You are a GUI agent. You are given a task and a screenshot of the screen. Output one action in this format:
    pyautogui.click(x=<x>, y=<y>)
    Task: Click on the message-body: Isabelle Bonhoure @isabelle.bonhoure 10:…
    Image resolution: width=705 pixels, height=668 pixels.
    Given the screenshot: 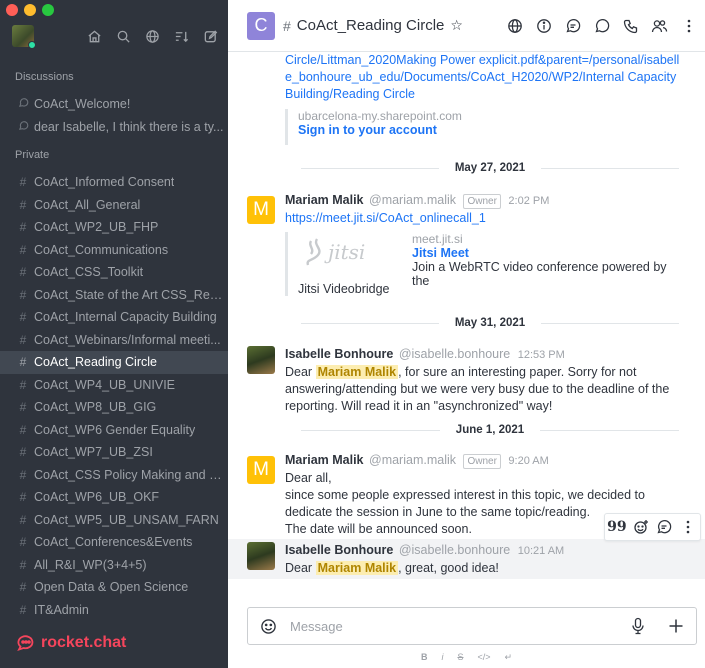 What is the action you would take?
    pyautogui.click(x=484, y=559)
    